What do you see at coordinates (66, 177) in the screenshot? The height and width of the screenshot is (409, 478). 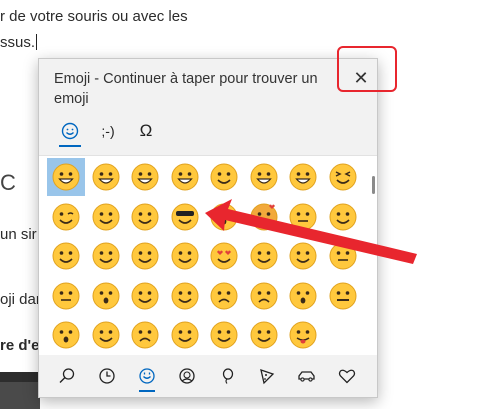 I see `emoji-grin` at bounding box center [66, 177].